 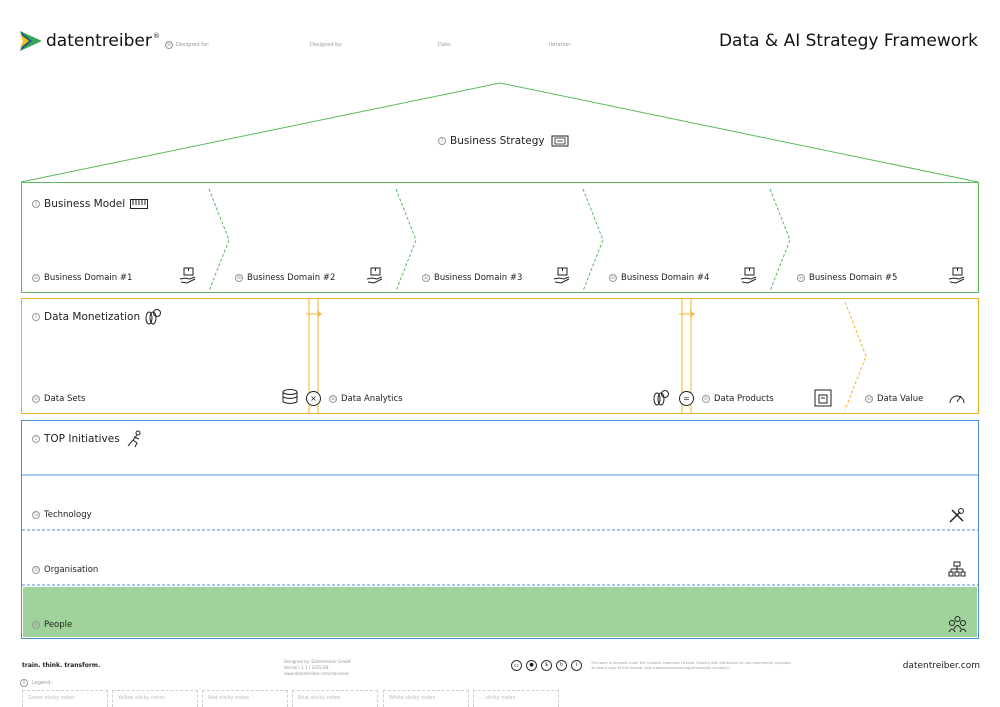 I want to click on credit-line: www.datentreiber.com/canvases, so click(x=317, y=673).